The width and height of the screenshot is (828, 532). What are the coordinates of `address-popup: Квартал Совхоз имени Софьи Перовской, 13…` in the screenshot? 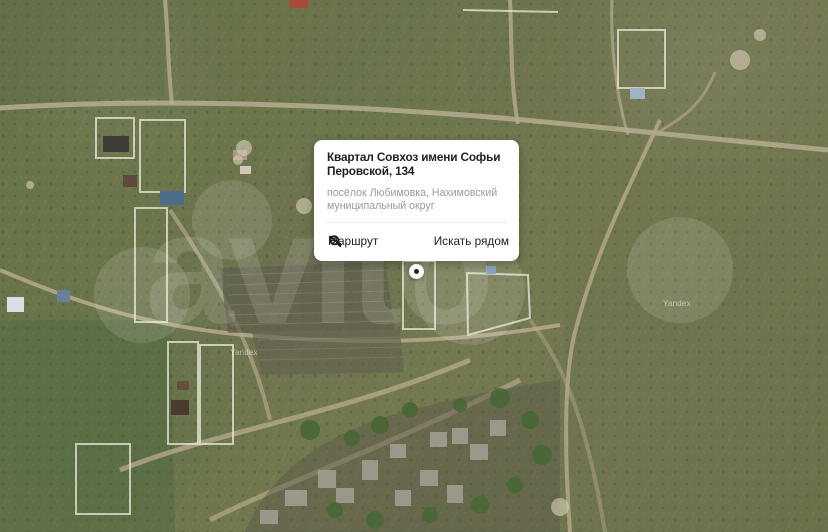 It's located at (416, 200).